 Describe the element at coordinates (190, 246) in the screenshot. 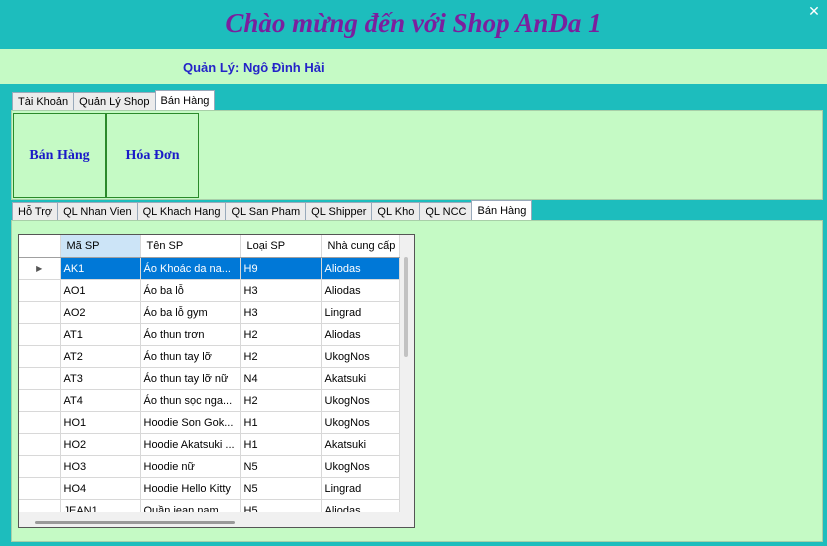

I see `col-header-ten-sp: Tên SP` at that location.